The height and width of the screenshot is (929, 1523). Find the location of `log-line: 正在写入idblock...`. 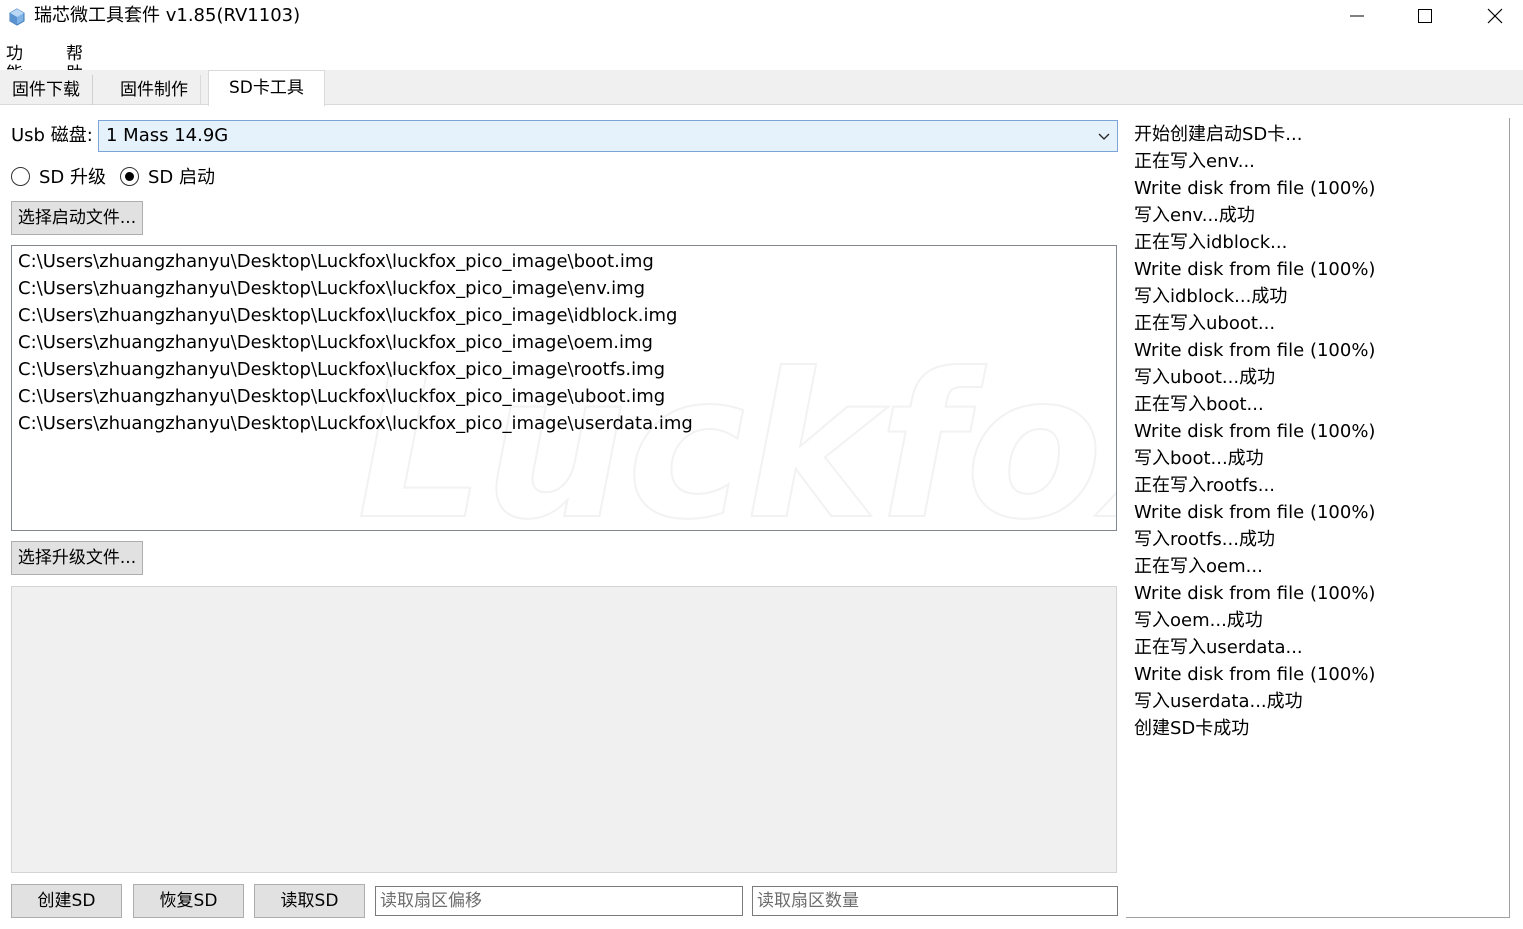

log-line: 正在写入idblock... is located at coordinates (1211, 242).